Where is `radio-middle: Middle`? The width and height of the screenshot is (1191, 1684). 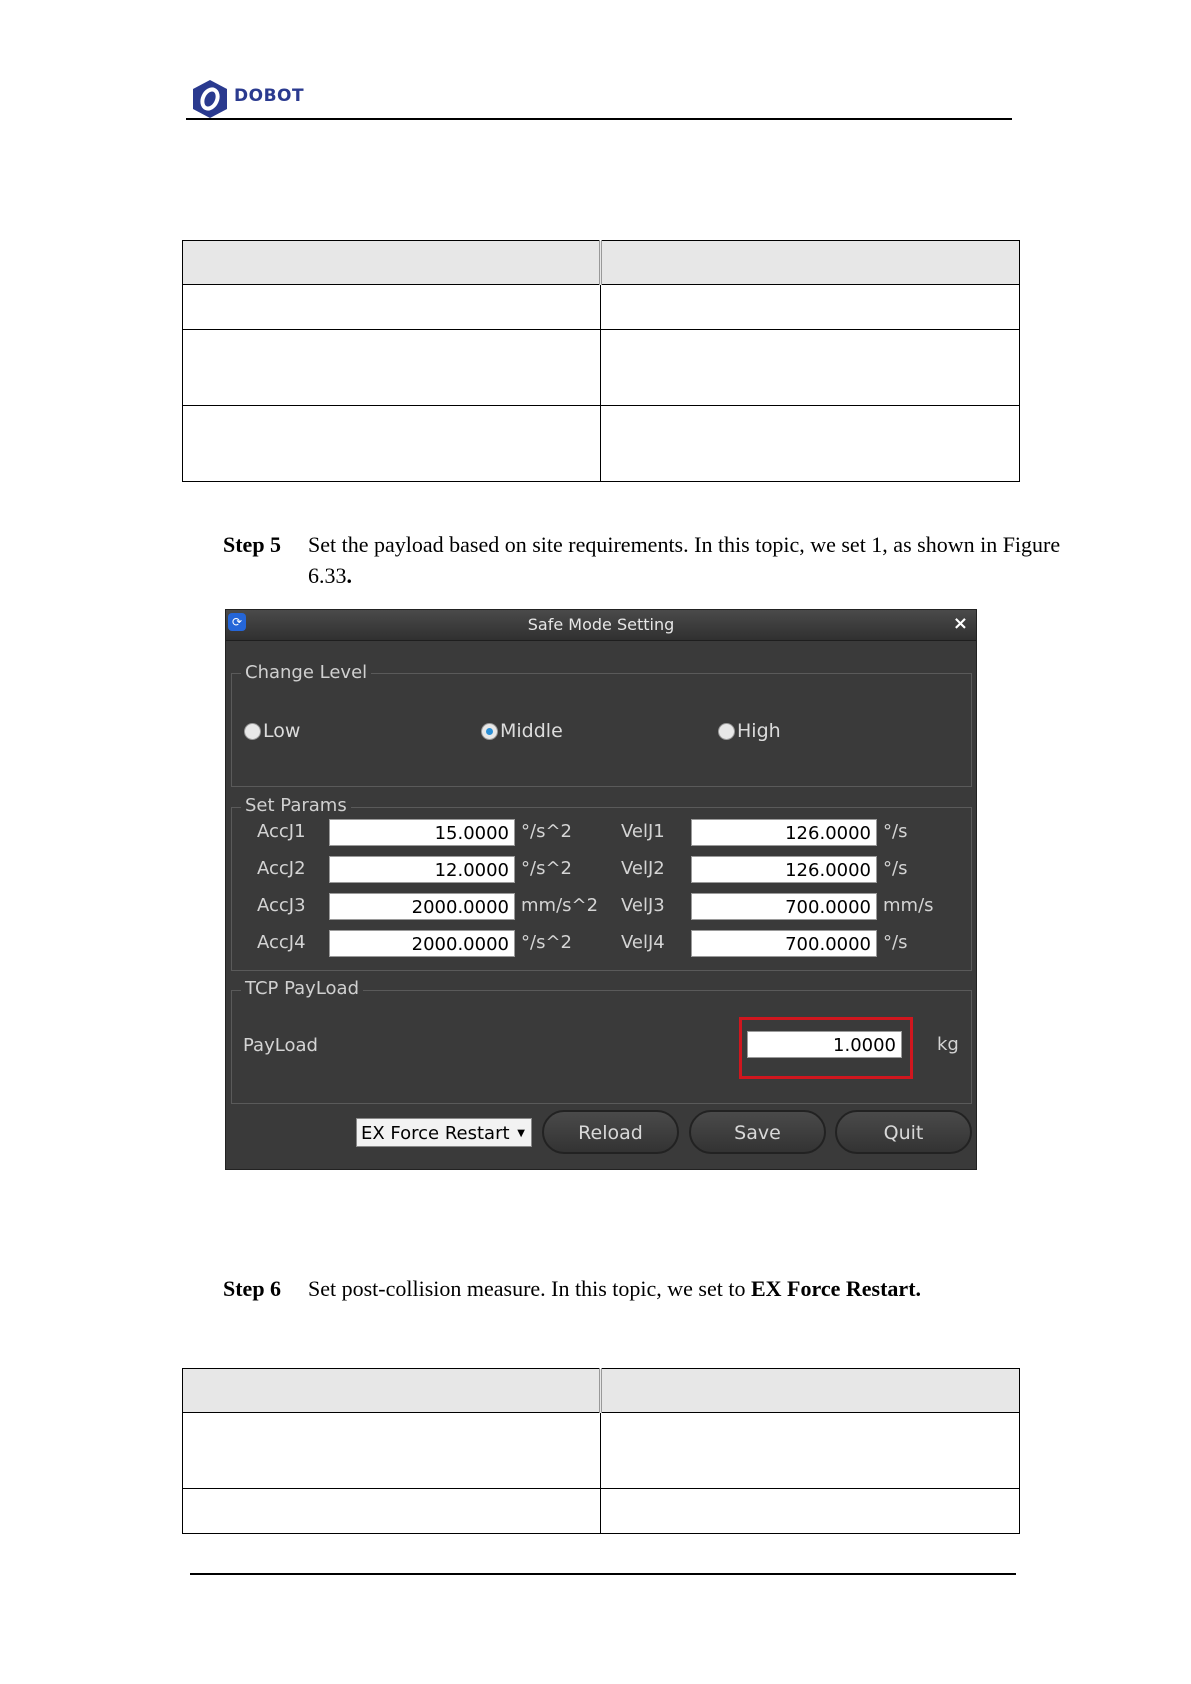
radio-middle: Middle is located at coordinates (522, 731).